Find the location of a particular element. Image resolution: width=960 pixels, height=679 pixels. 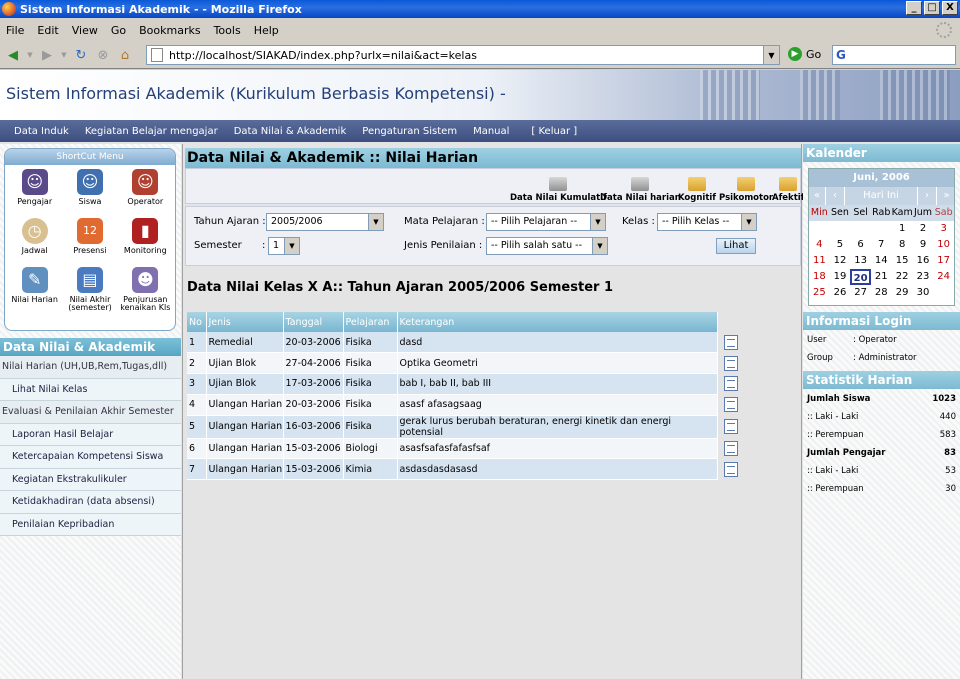

menu-view: View is located at coordinates (85, 30).